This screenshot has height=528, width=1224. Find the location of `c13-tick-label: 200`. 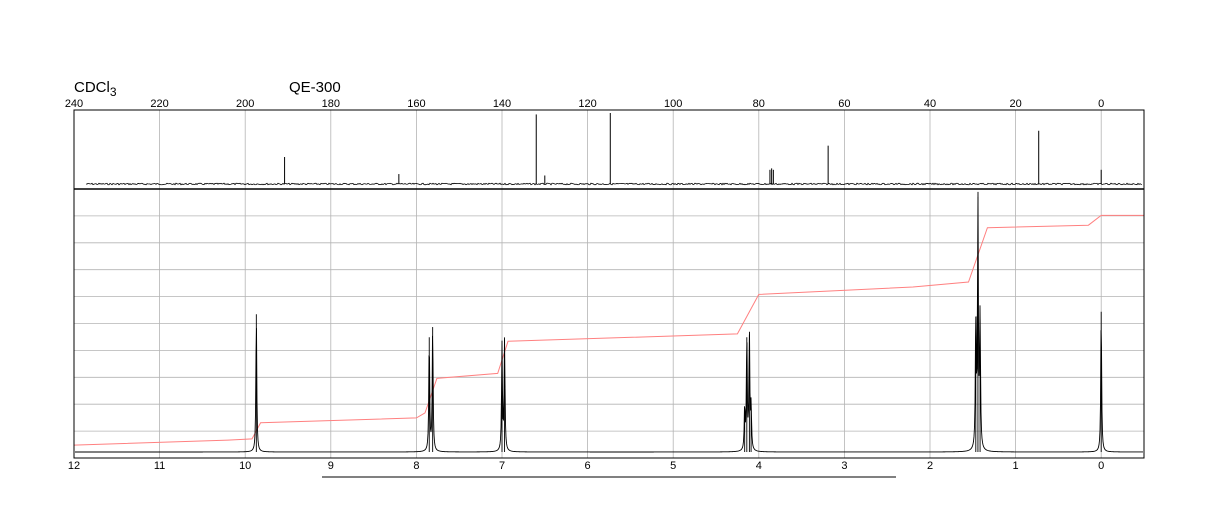

c13-tick-label: 200 is located at coordinates (245, 104).